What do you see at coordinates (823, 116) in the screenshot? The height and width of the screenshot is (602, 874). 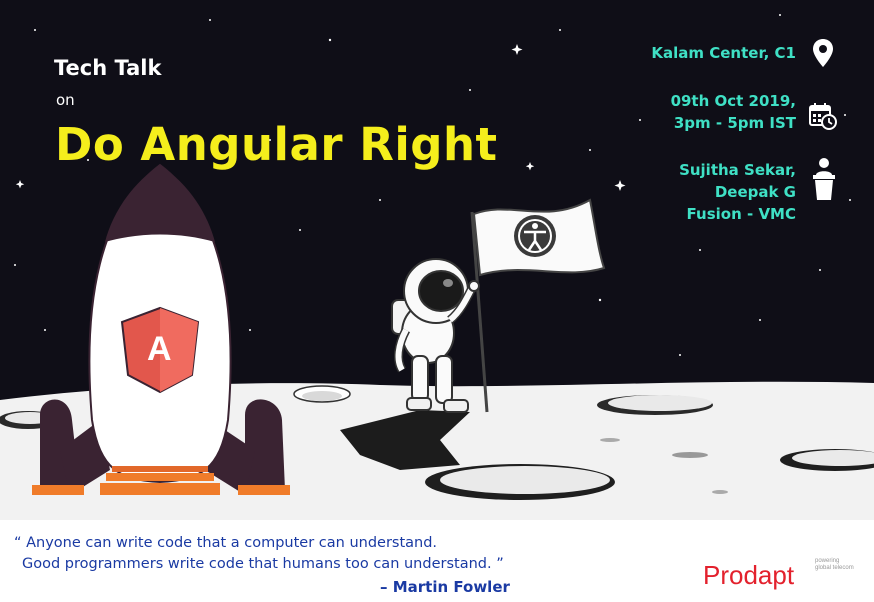 I see `calendar-clock-icon` at bounding box center [823, 116].